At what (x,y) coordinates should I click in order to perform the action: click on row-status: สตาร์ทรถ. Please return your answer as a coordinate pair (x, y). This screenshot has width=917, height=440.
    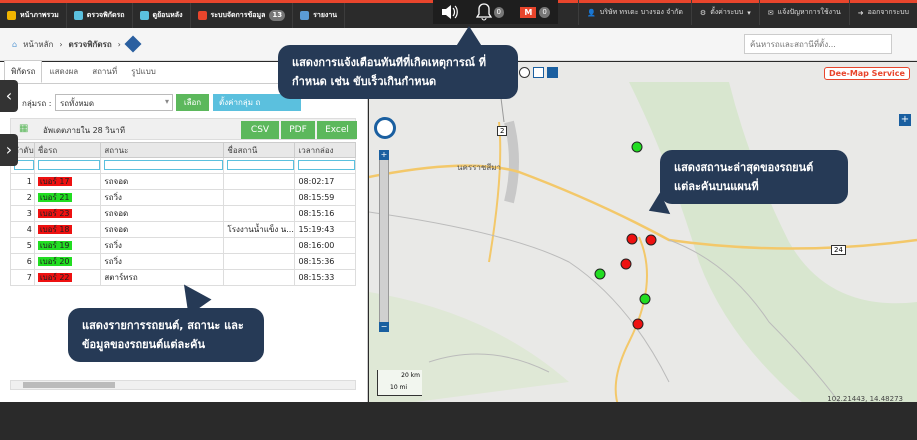
    Looking at the image, I should click on (162, 277).